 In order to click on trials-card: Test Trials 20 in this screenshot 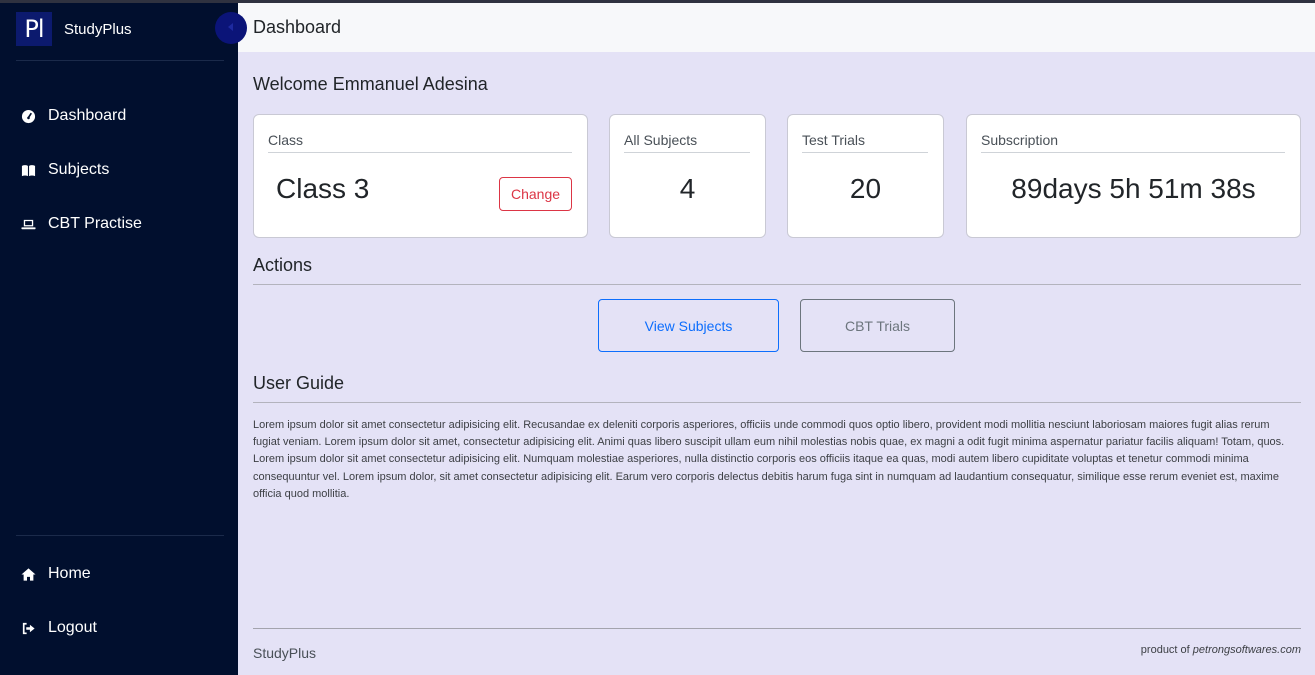, I will do `click(865, 176)`.